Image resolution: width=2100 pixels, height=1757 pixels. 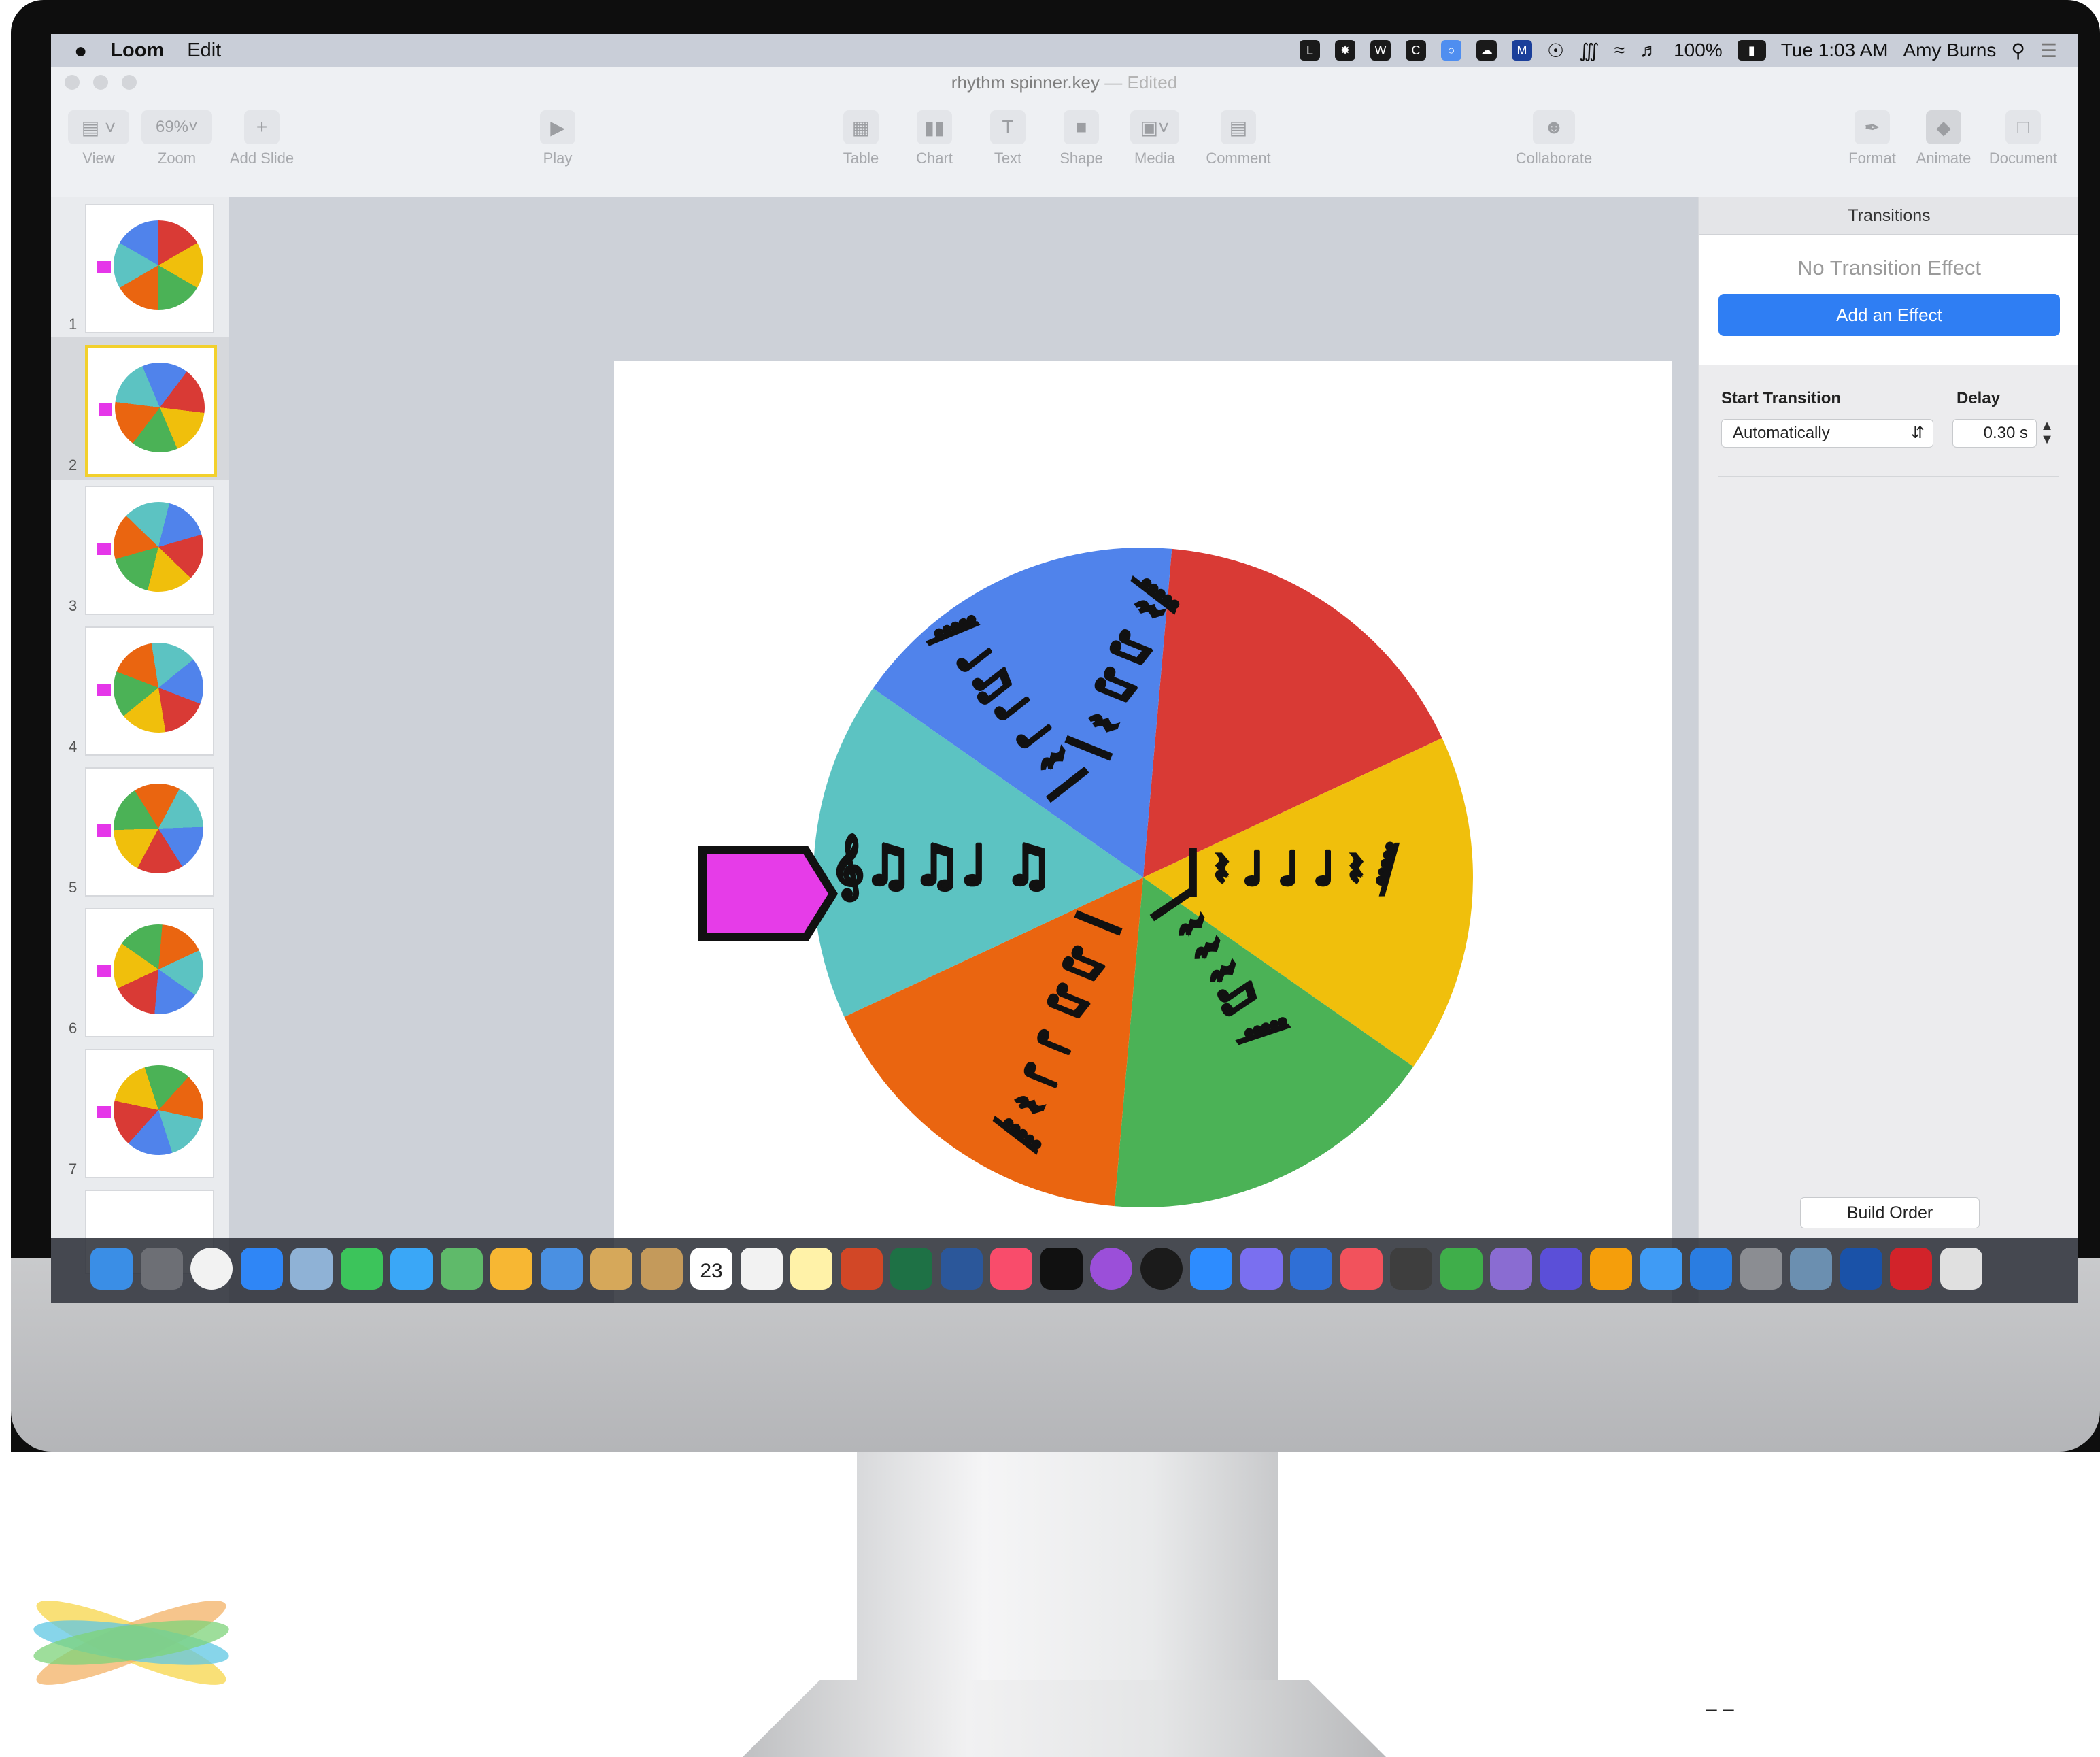 What do you see at coordinates (1661, 1269) in the screenshot?
I see `pencil-icon` at bounding box center [1661, 1269].